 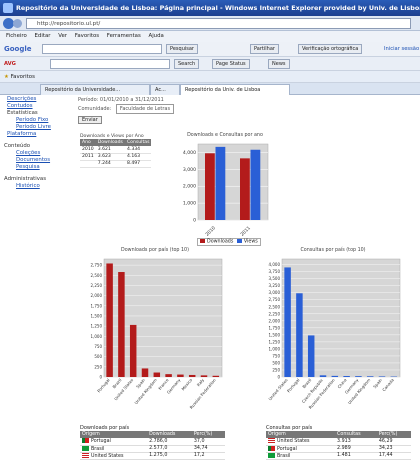 I want to click on google-logo: Google, so click(x=18, y=49).